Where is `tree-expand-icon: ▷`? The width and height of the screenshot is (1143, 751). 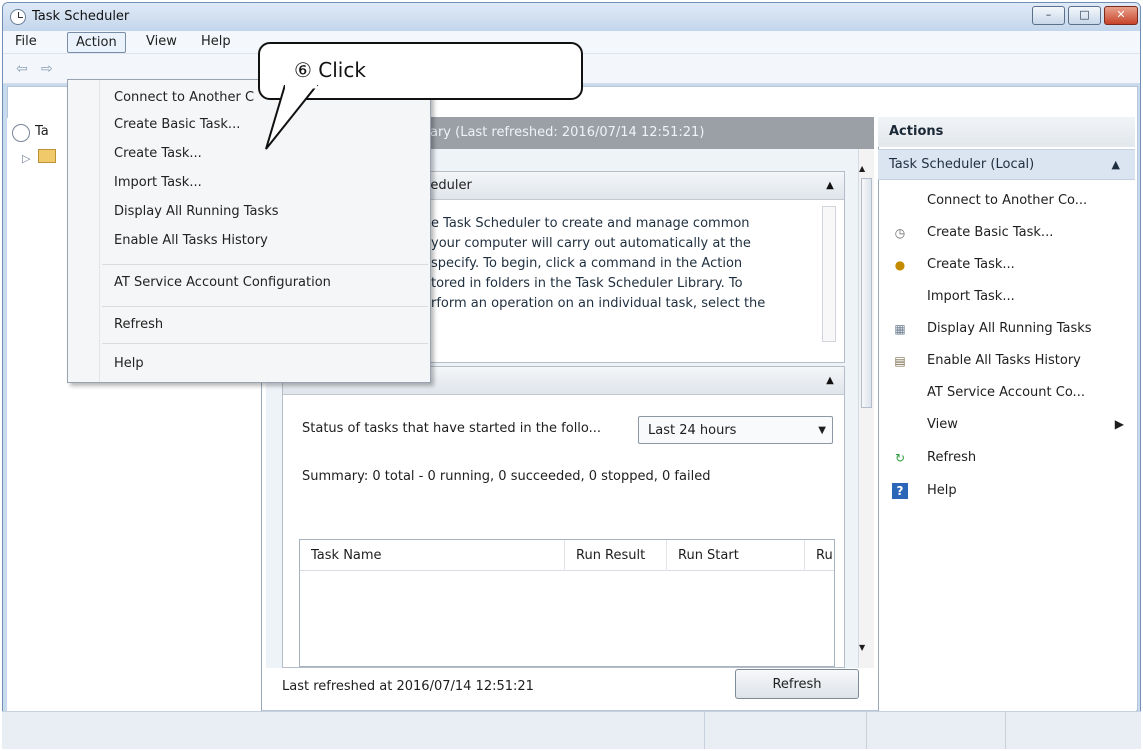 tree-expand-icon: ▷ is located at coordinates (26, 158).